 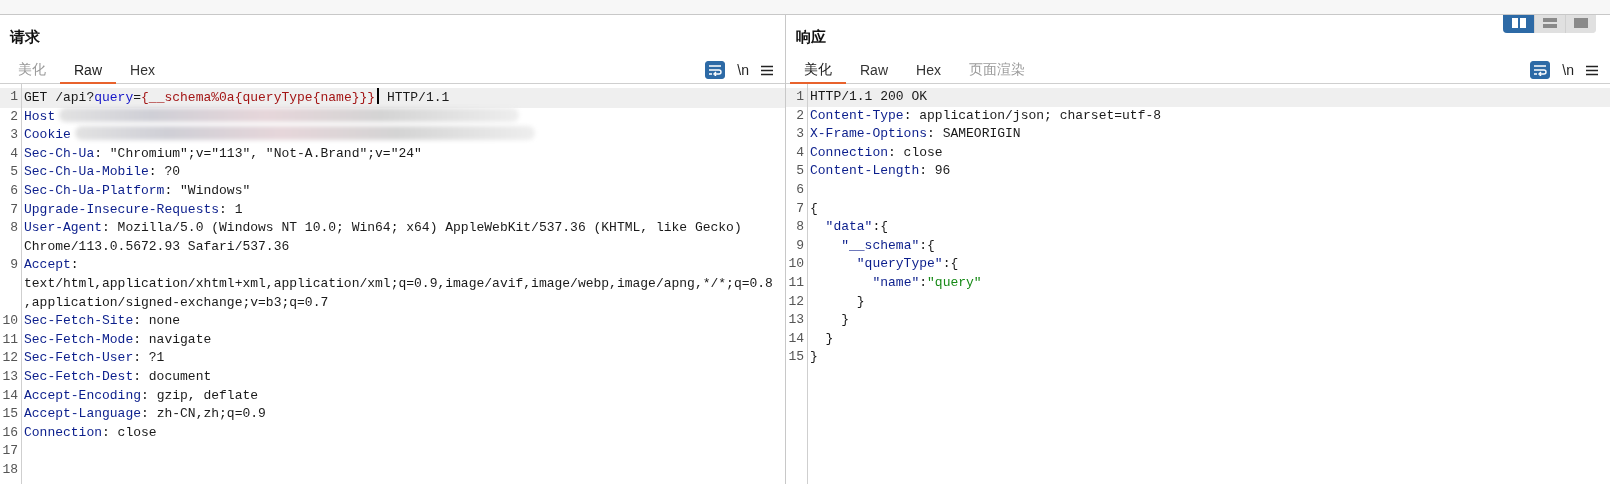 What do you see at coordinates (927, 282) in the screenshot?
I see `code-line: "name":"query"` at bounding box center [927, 282].